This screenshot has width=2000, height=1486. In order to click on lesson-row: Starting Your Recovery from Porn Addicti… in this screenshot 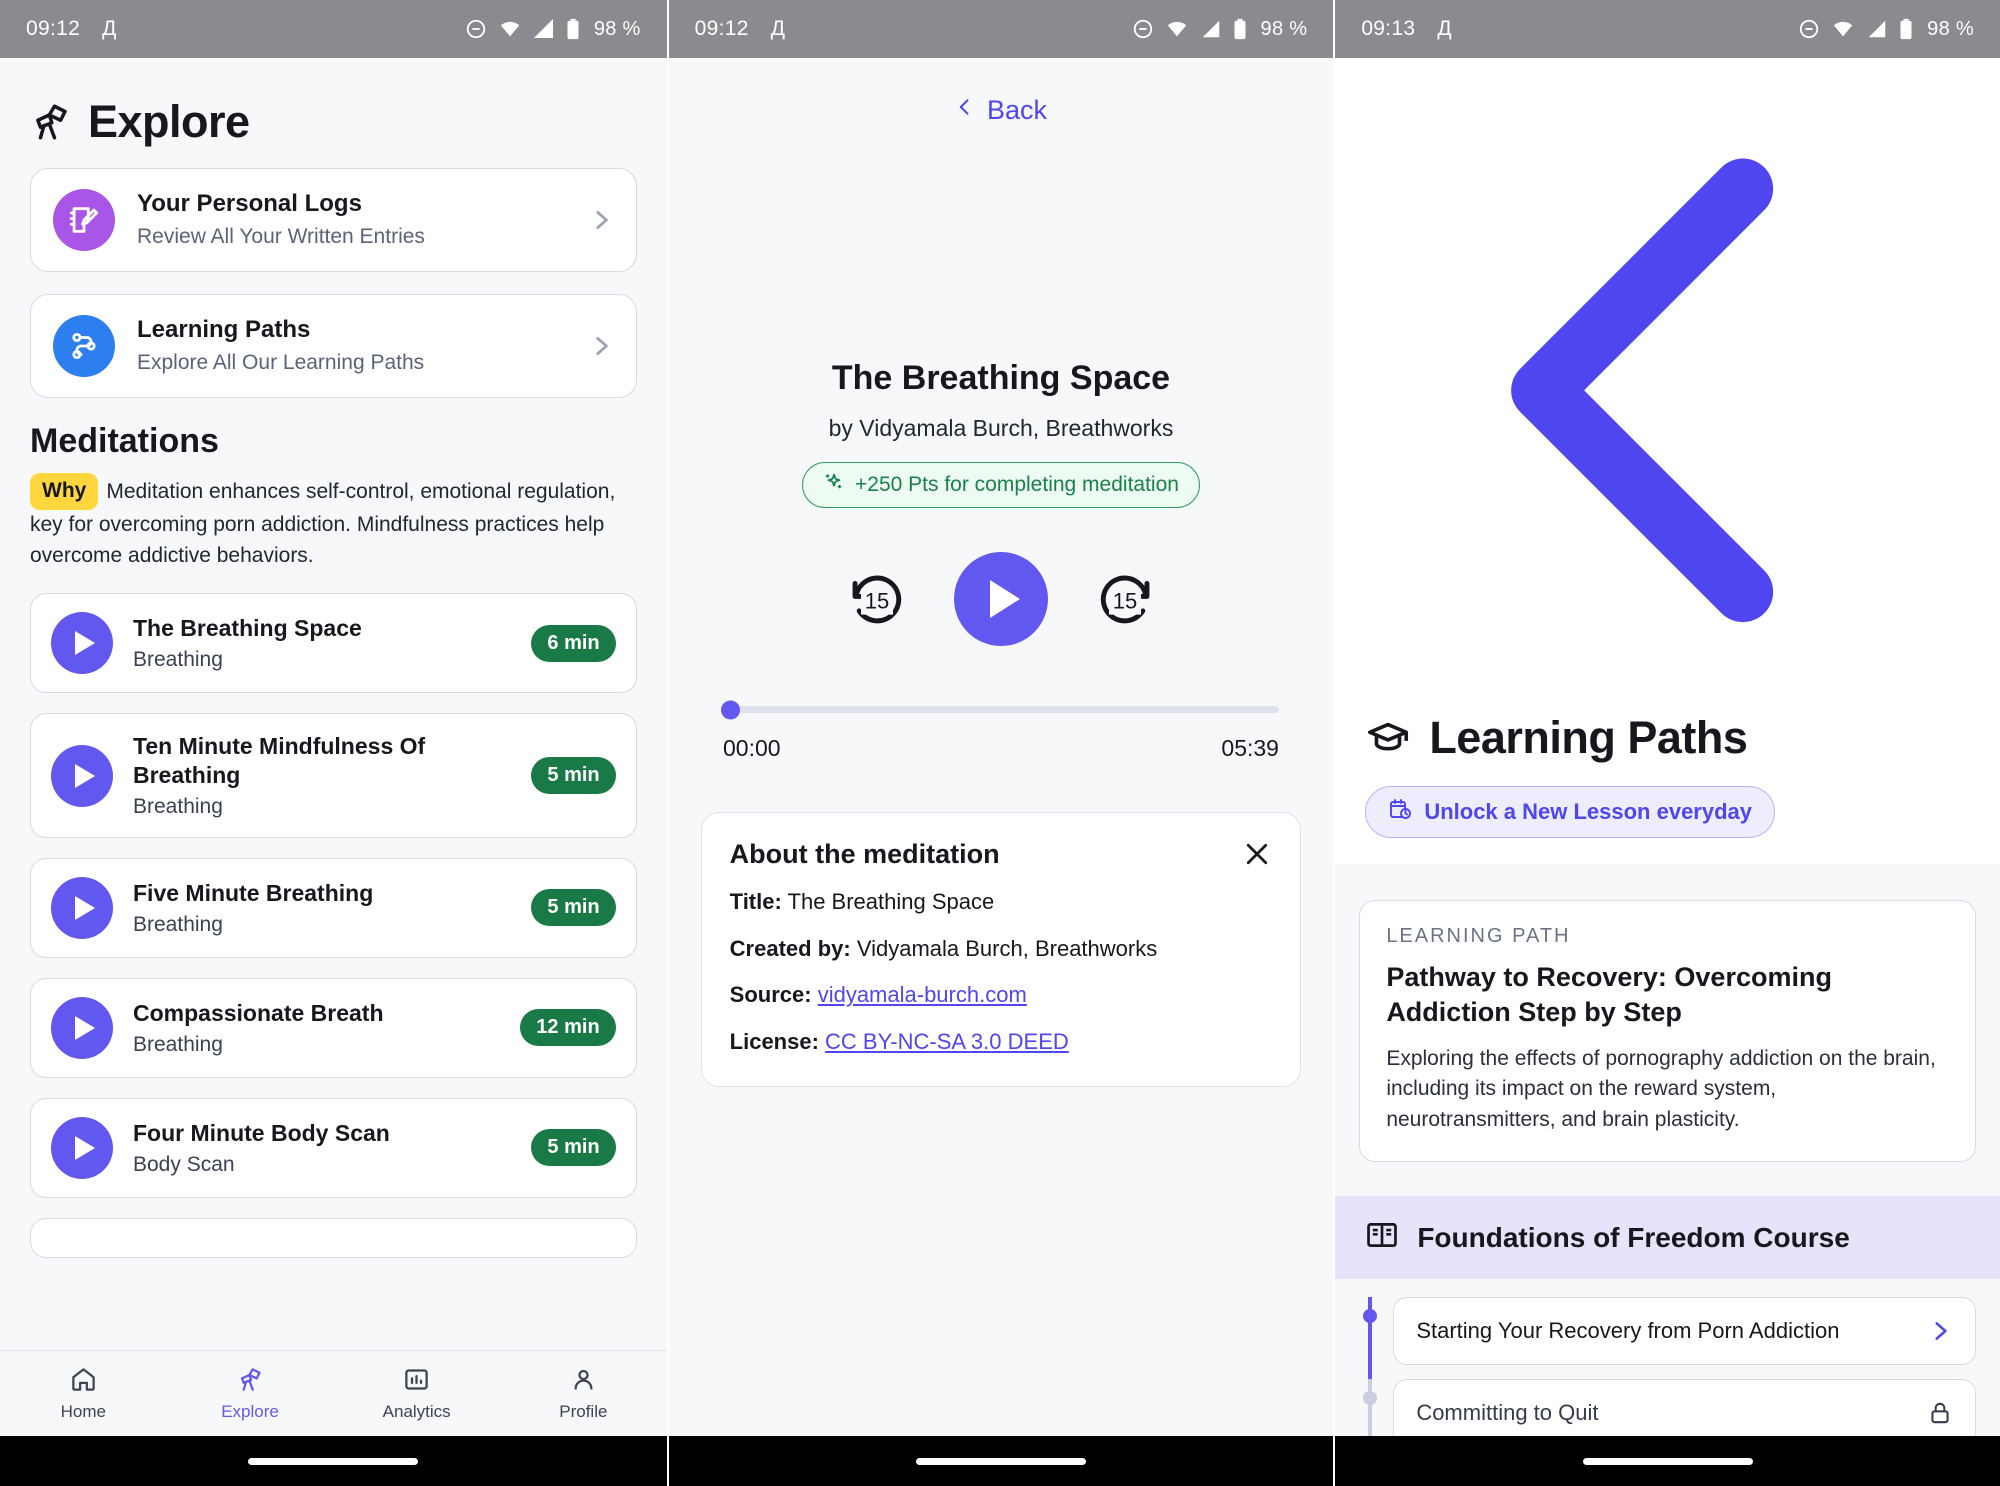, I will do `click(1667, 1338)`.